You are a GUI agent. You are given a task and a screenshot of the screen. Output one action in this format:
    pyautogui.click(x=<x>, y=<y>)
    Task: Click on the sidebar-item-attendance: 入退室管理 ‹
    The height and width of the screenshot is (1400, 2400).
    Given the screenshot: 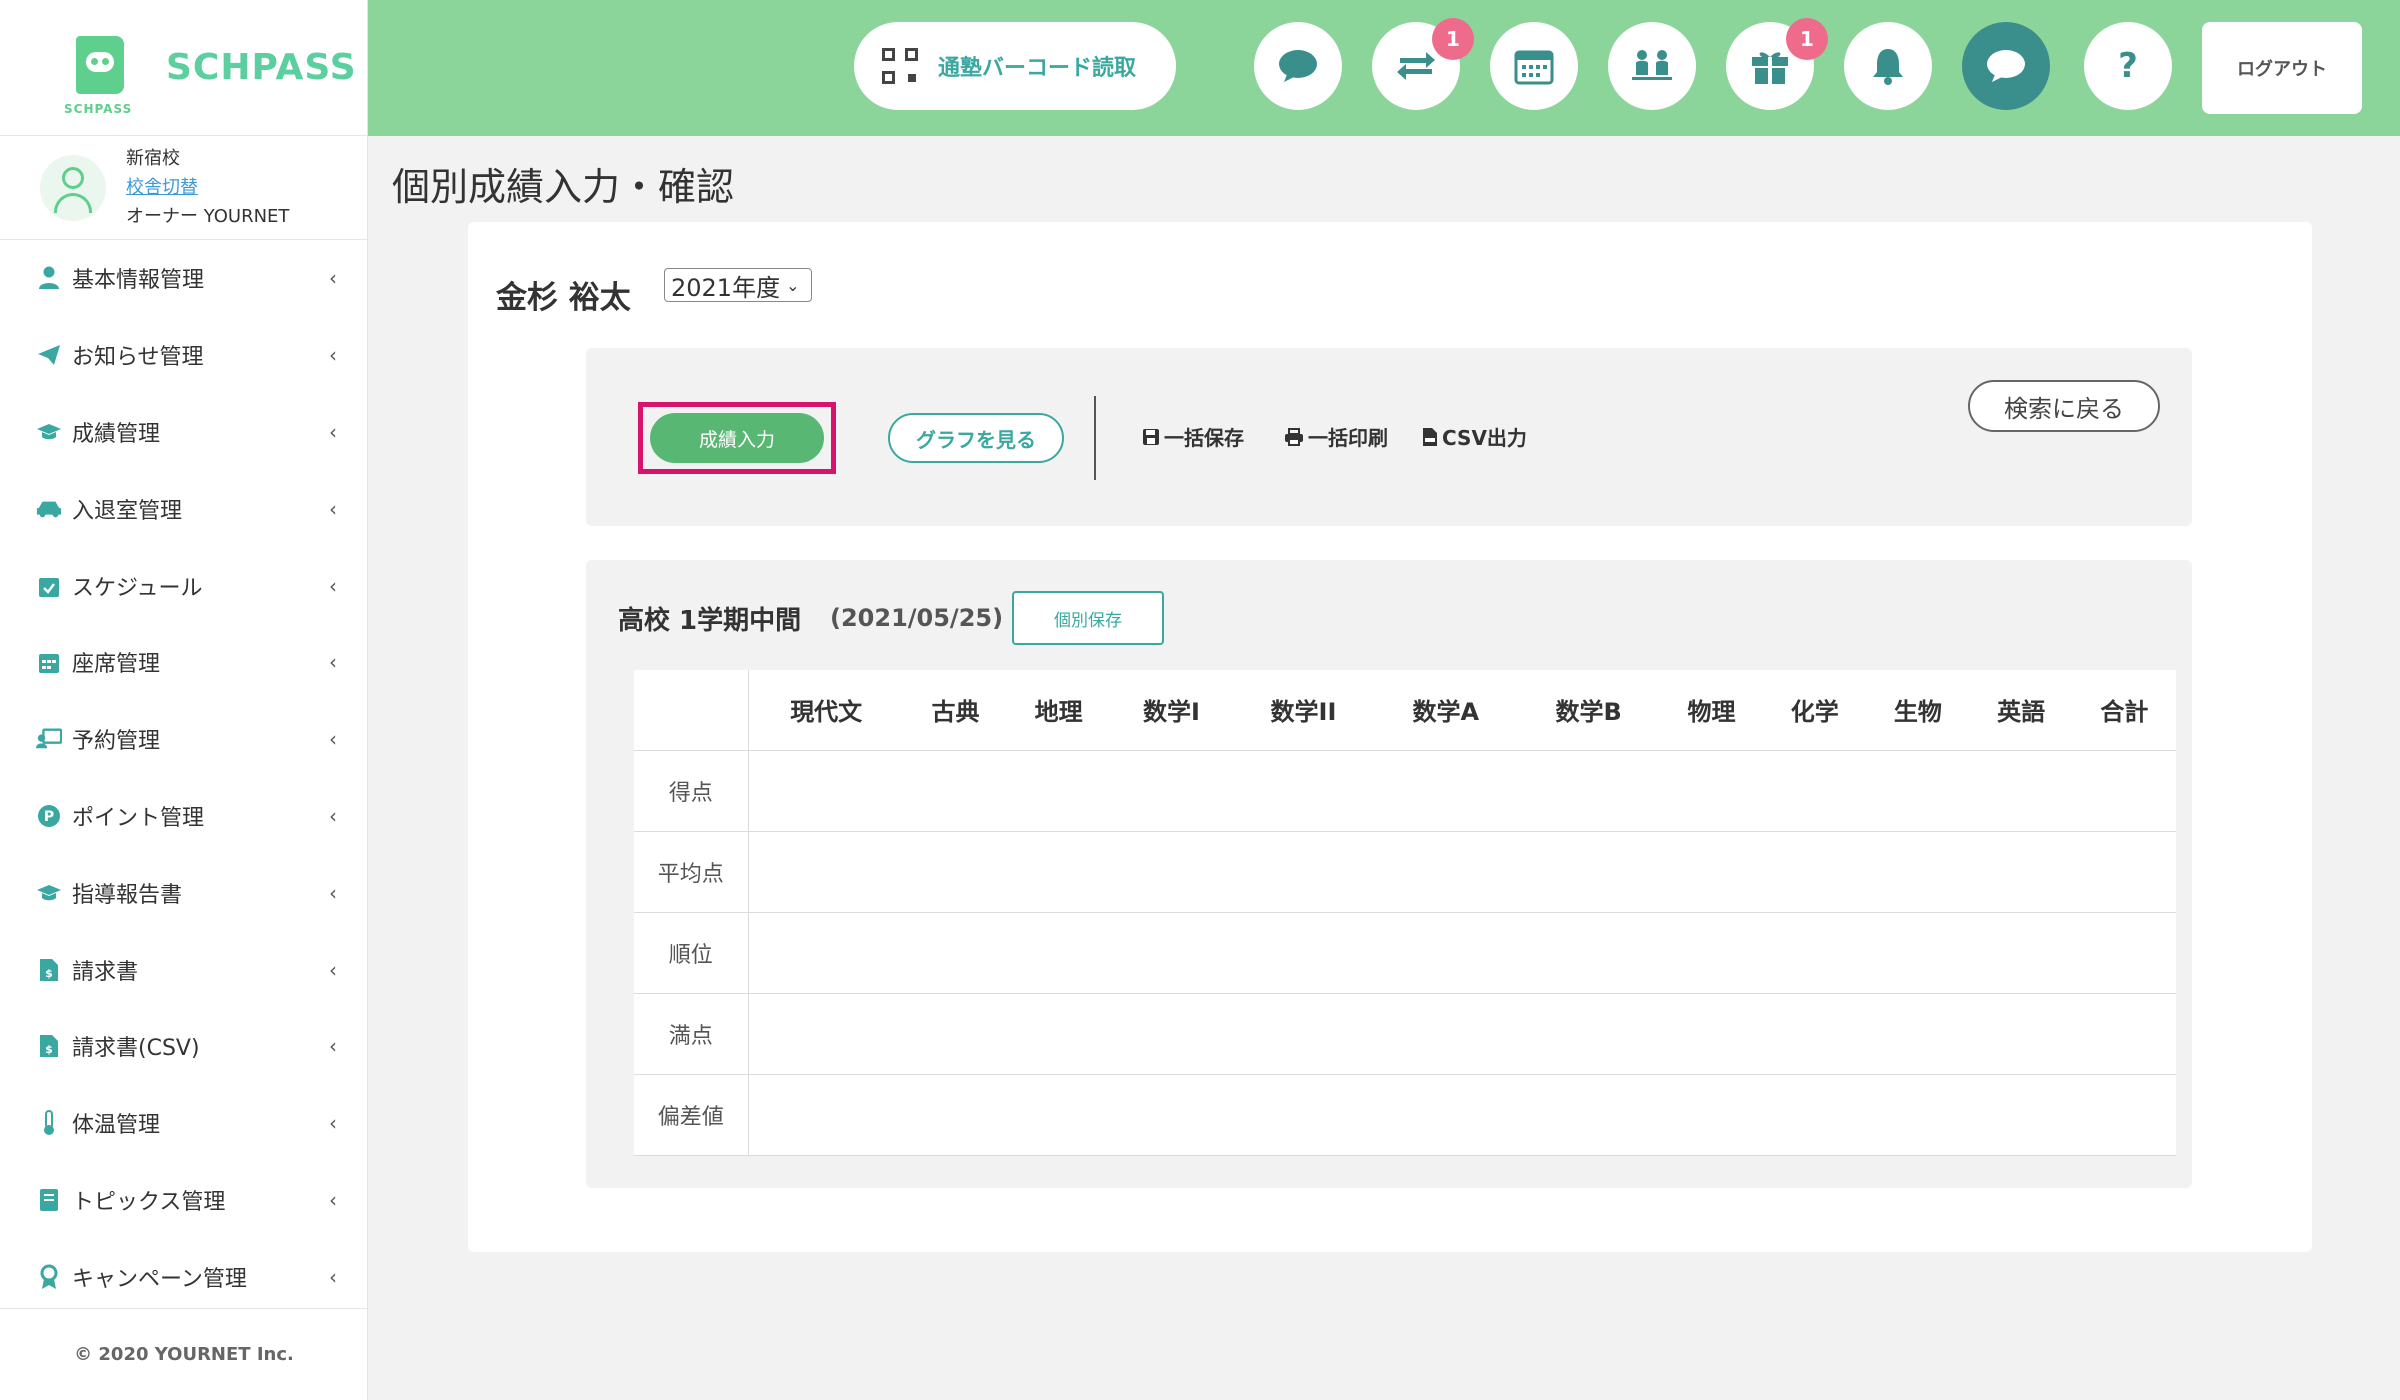 What is the action you would take?
    pyautogui.click(x=183, y=508)
    